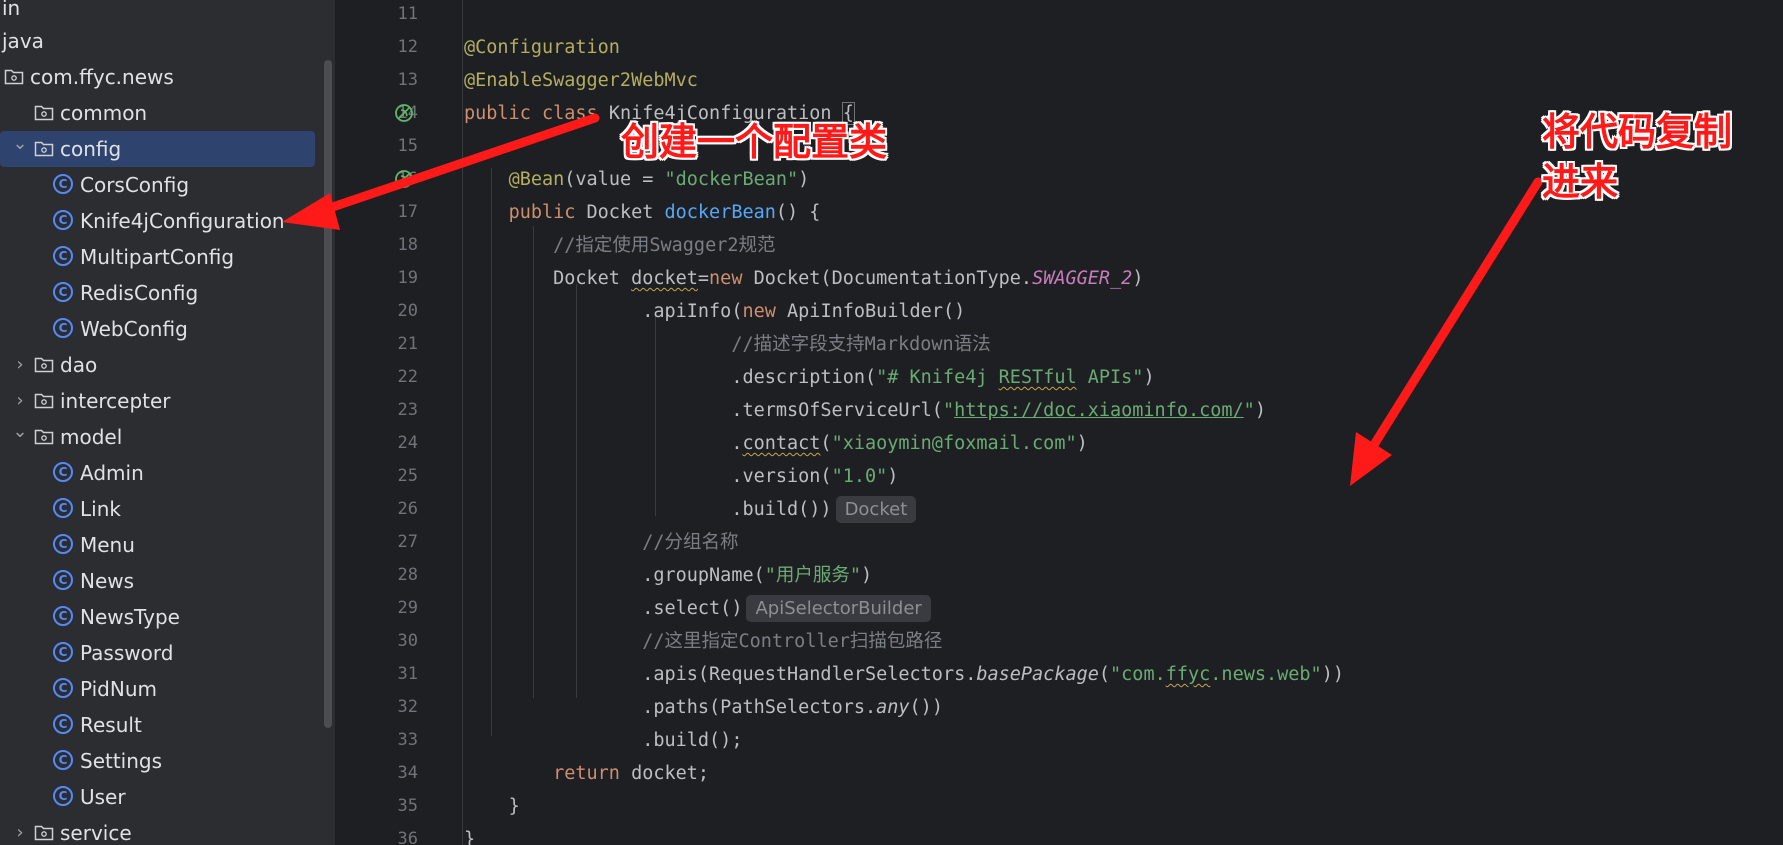  What do you see at coordinates (157, 830) in the screenshot?
I see `tree-item: › service` at bounding box center [157, 830].